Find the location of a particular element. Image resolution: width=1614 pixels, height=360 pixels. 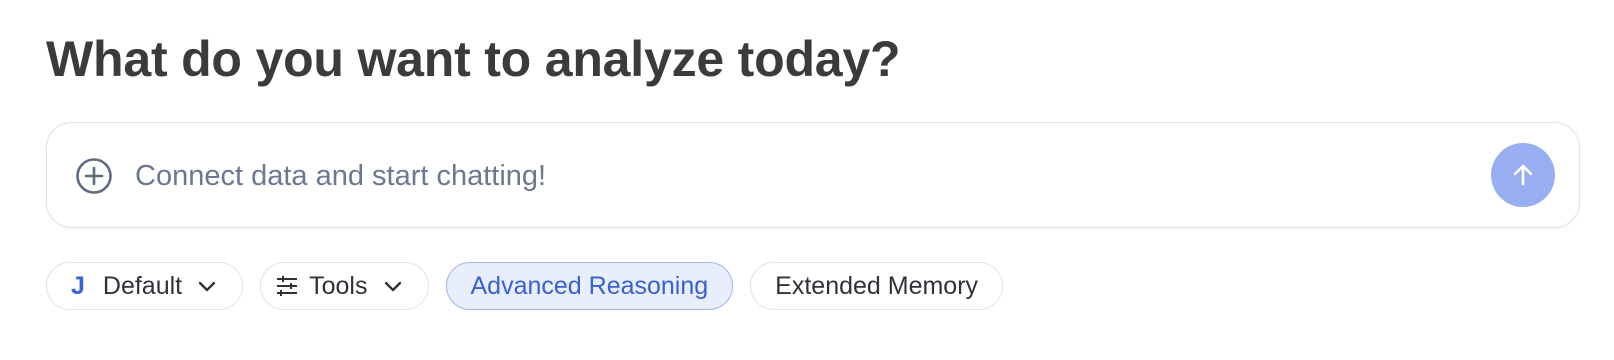

chat-input is located at coordinates (785, 176).